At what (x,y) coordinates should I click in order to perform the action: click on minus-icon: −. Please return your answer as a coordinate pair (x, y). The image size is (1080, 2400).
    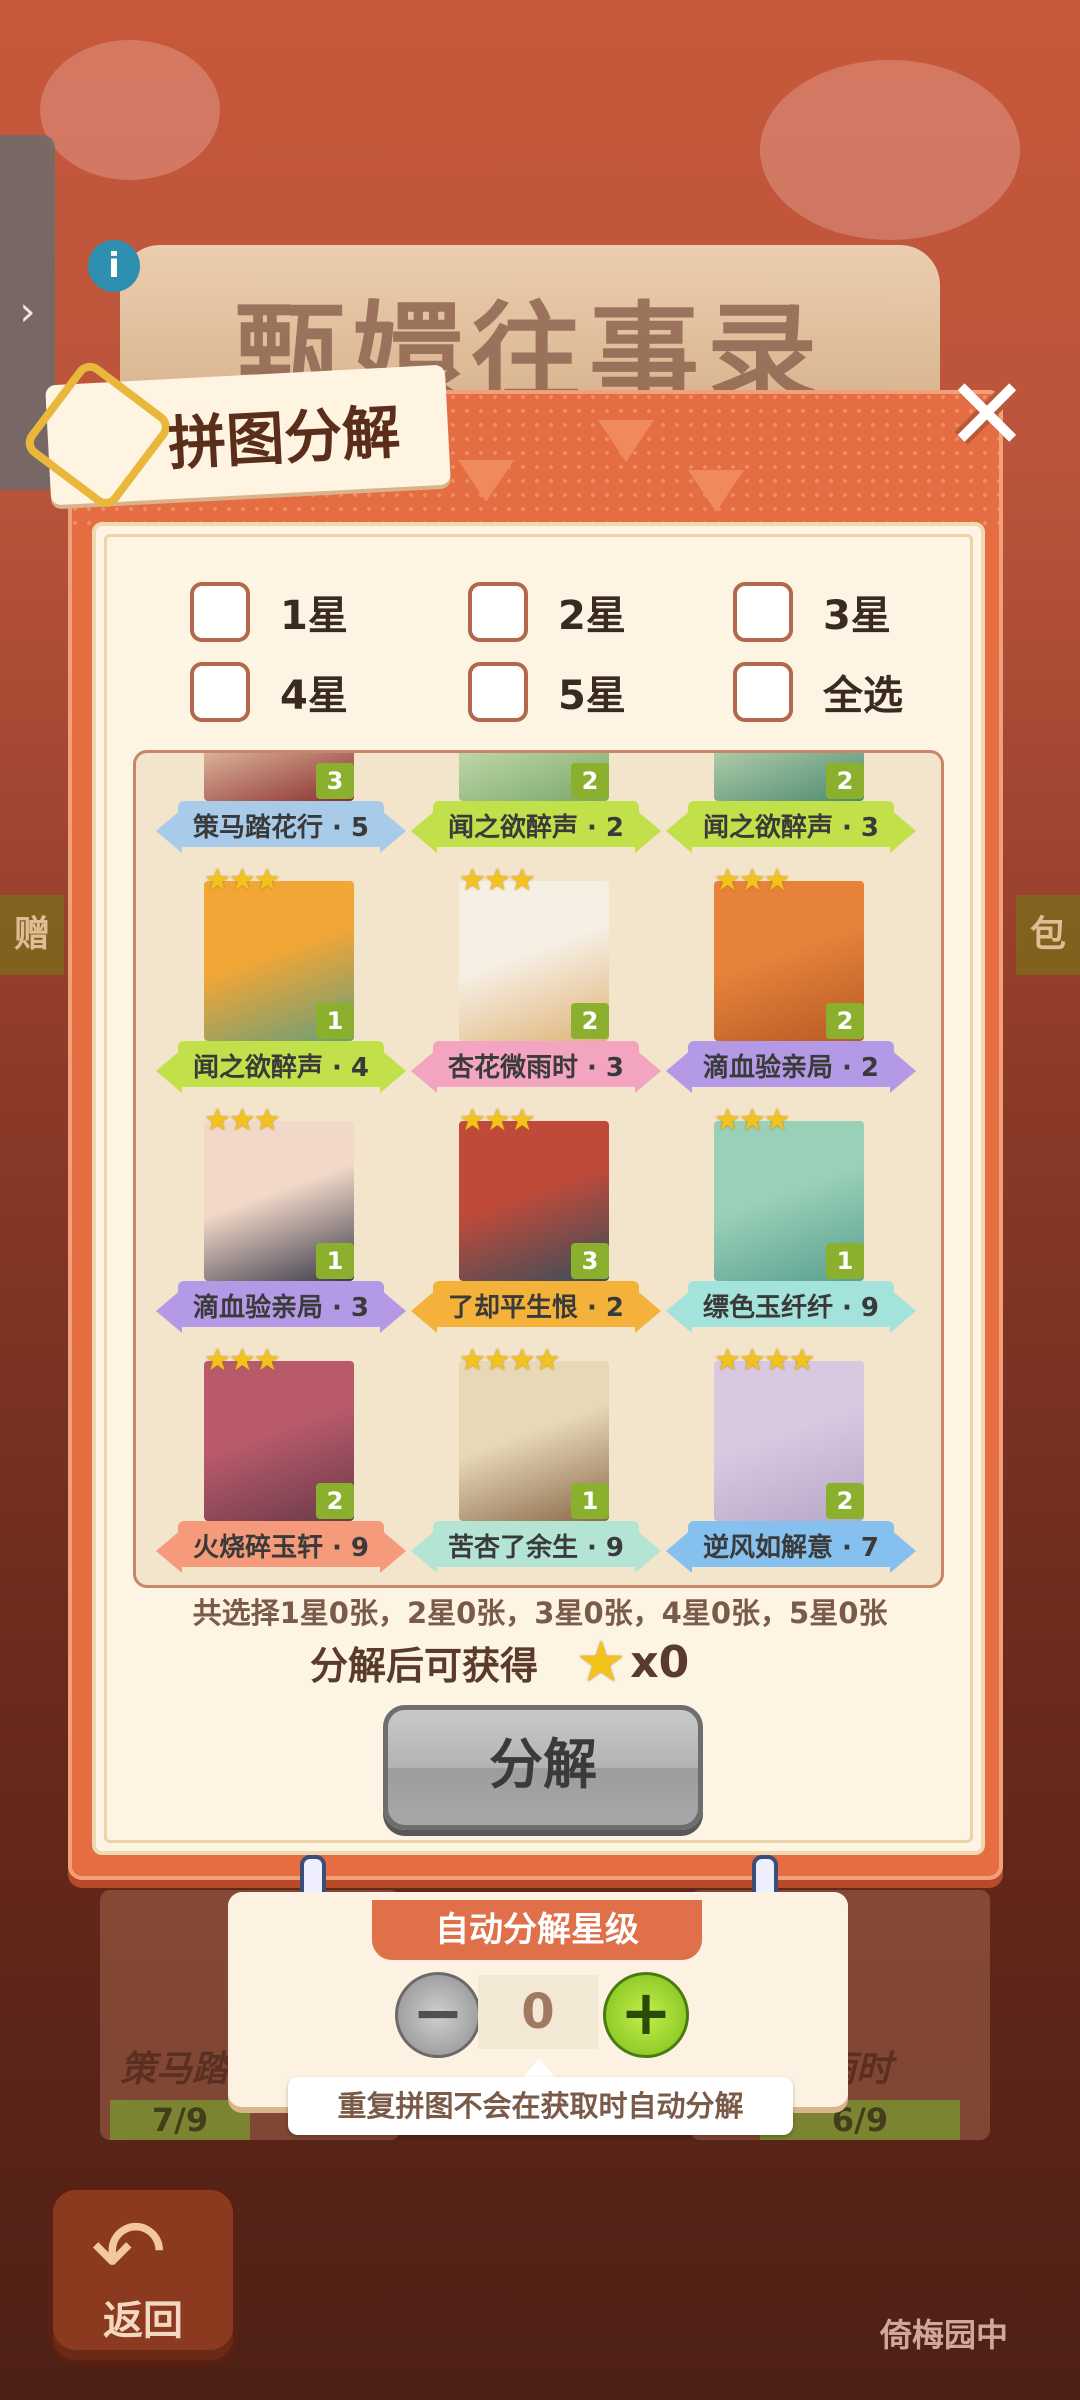
    Looking at the image, I should click on (438, 2012).